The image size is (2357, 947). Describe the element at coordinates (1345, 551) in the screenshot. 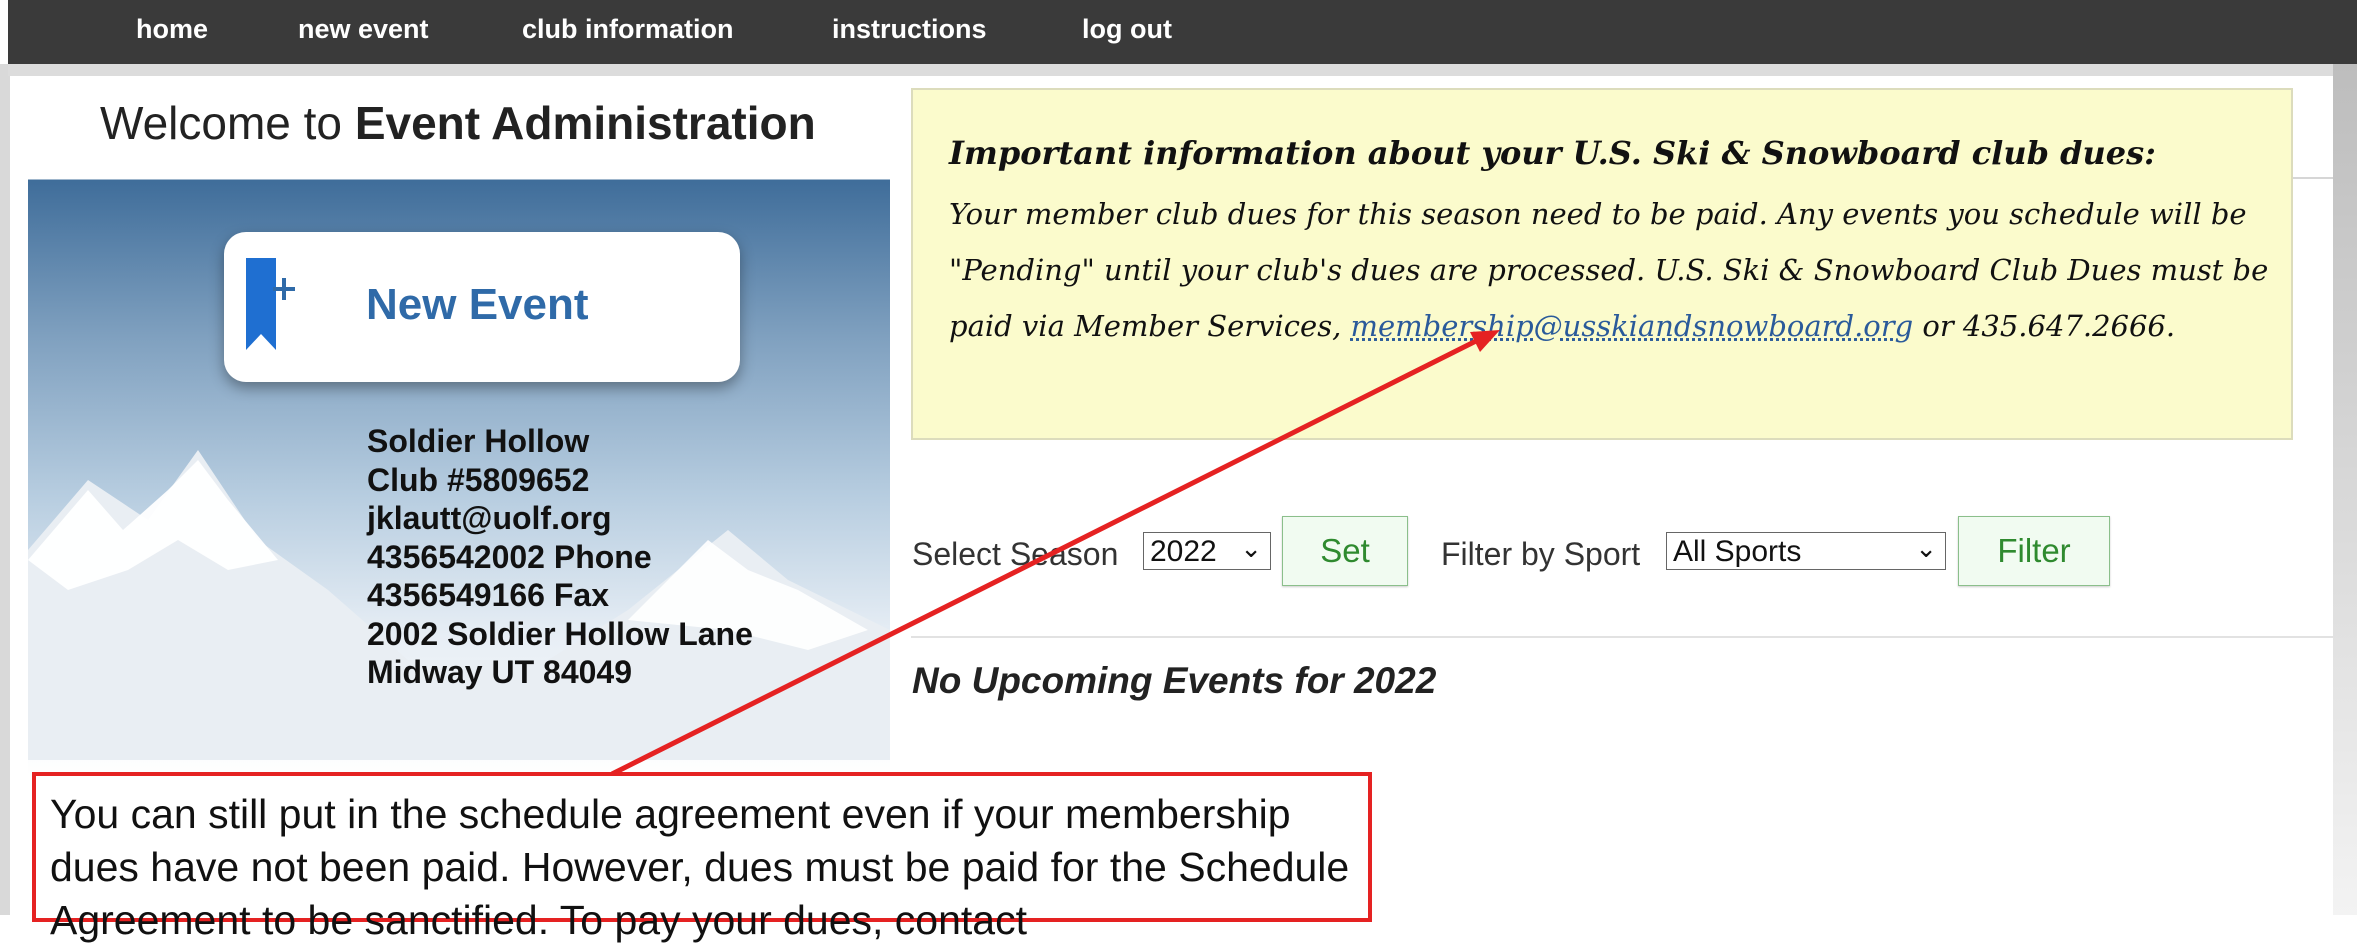

I see `set-button: Set` at that location.